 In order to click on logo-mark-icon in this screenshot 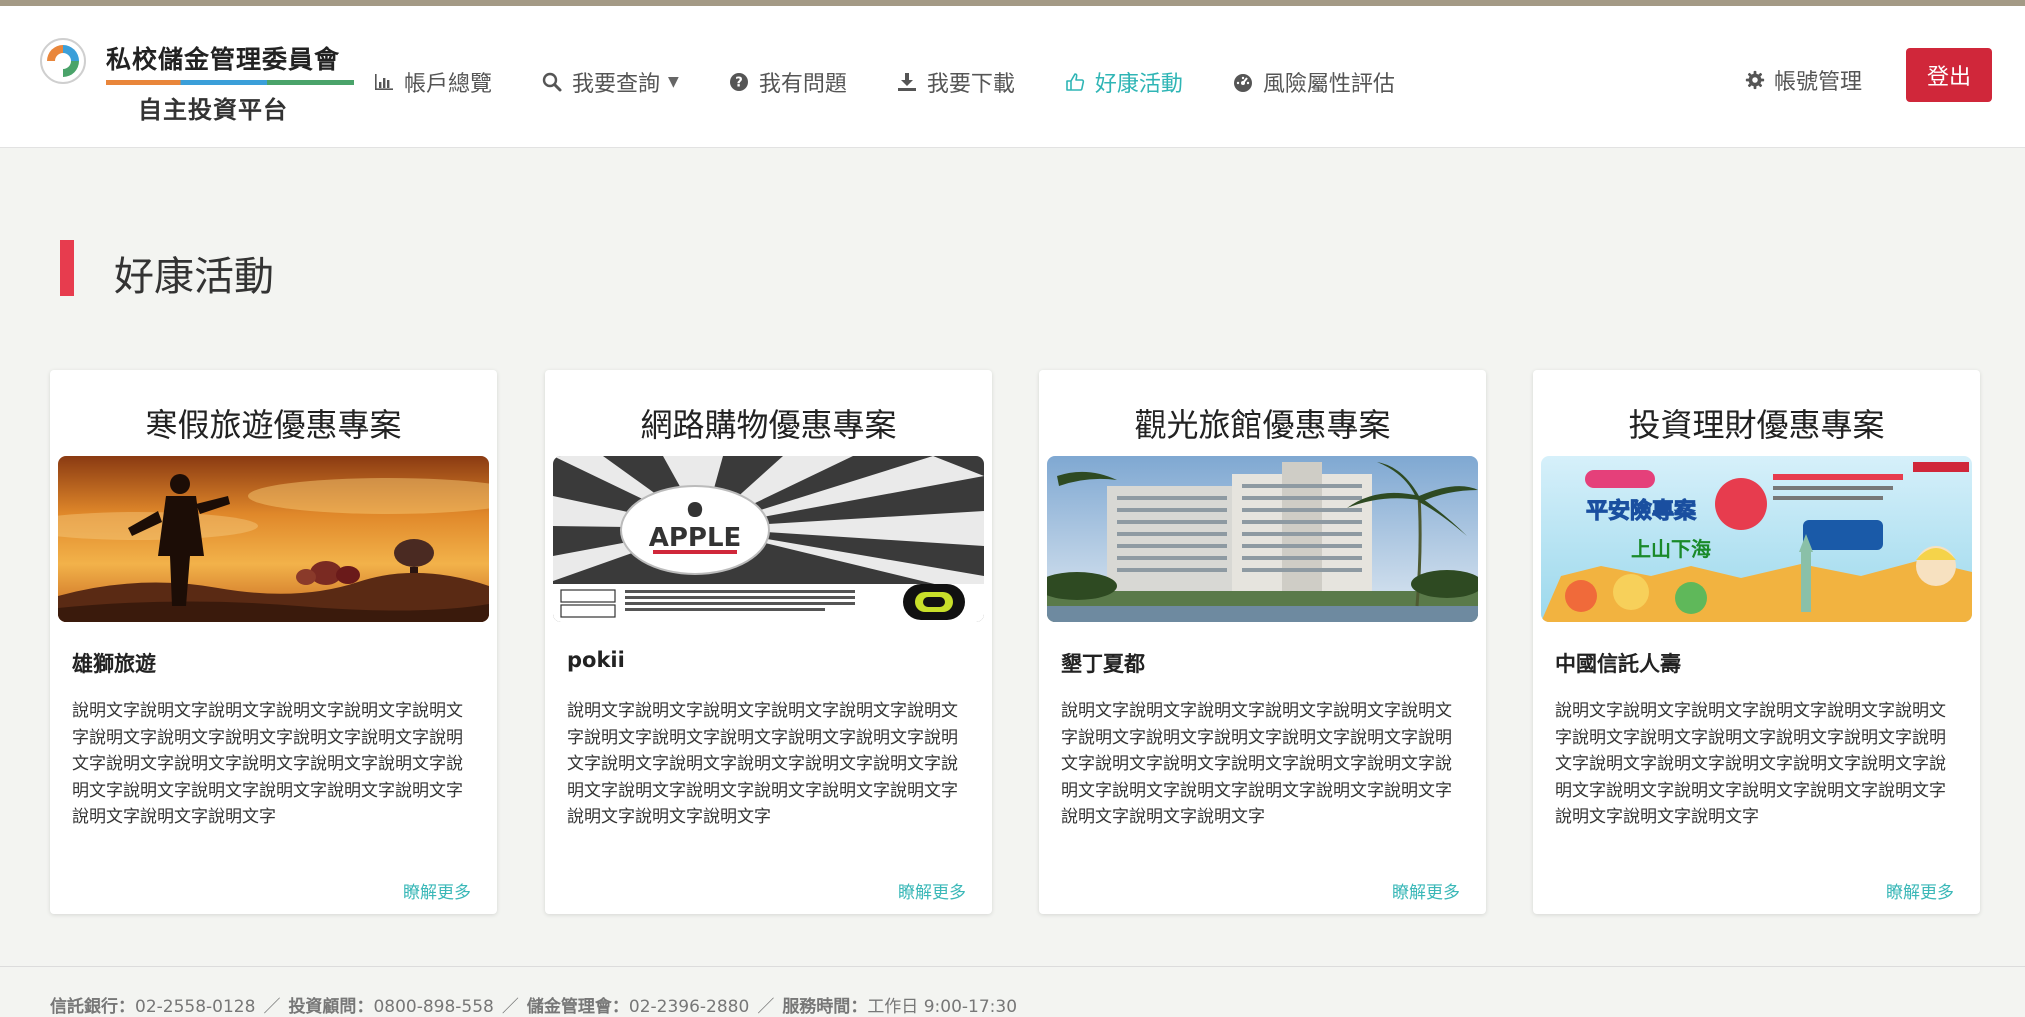, I will do `click(63, 61)`.